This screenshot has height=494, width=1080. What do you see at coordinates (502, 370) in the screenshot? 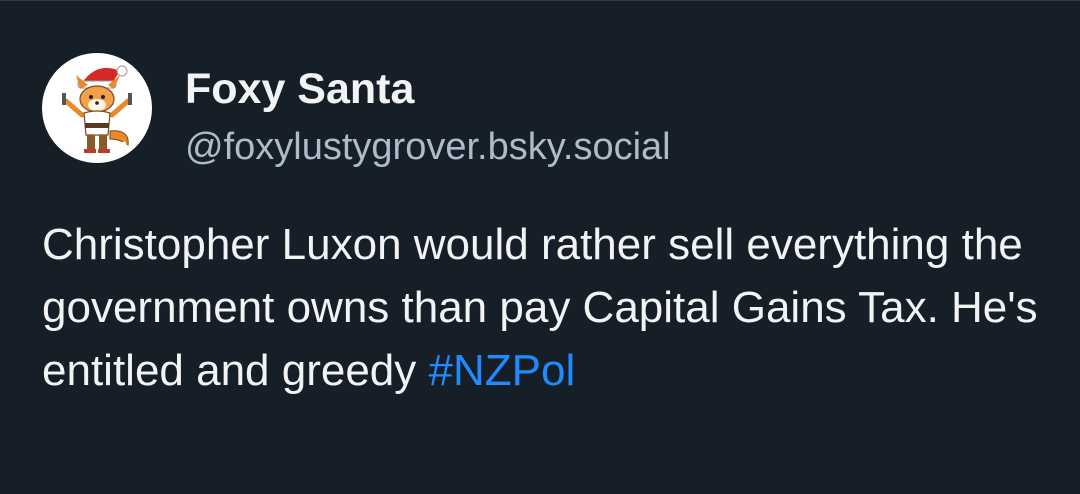
I see `hashtag-link: #NZPol` at bounding box center [502, 370].